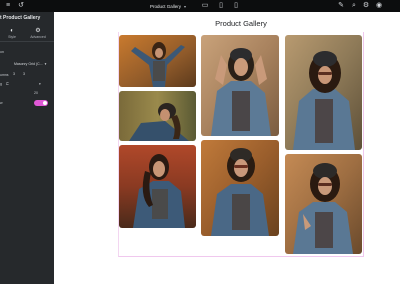 The height and width of the screenshot is (284, 400). Describe the element at coordinates (4, 75) in the screenshot. I see `columns-label: umns` at that location.